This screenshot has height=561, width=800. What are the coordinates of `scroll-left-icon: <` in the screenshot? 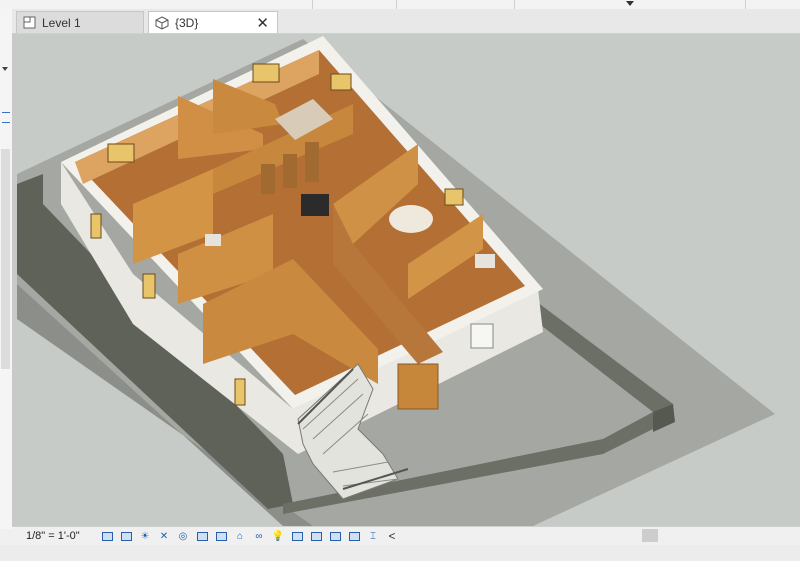 It's located at (392, 536).